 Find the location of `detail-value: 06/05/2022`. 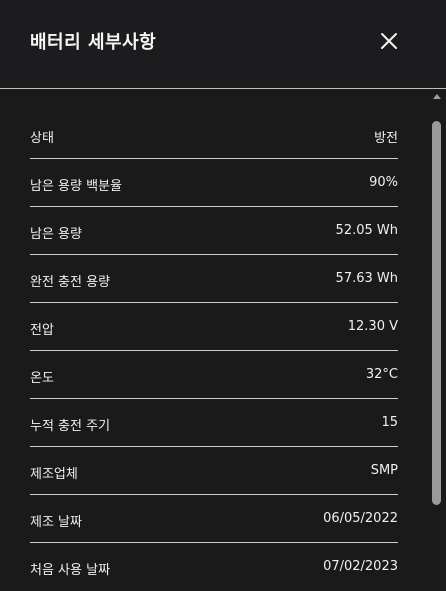

detail-value: 06/05/2022 is located at coordinates (360, 518).